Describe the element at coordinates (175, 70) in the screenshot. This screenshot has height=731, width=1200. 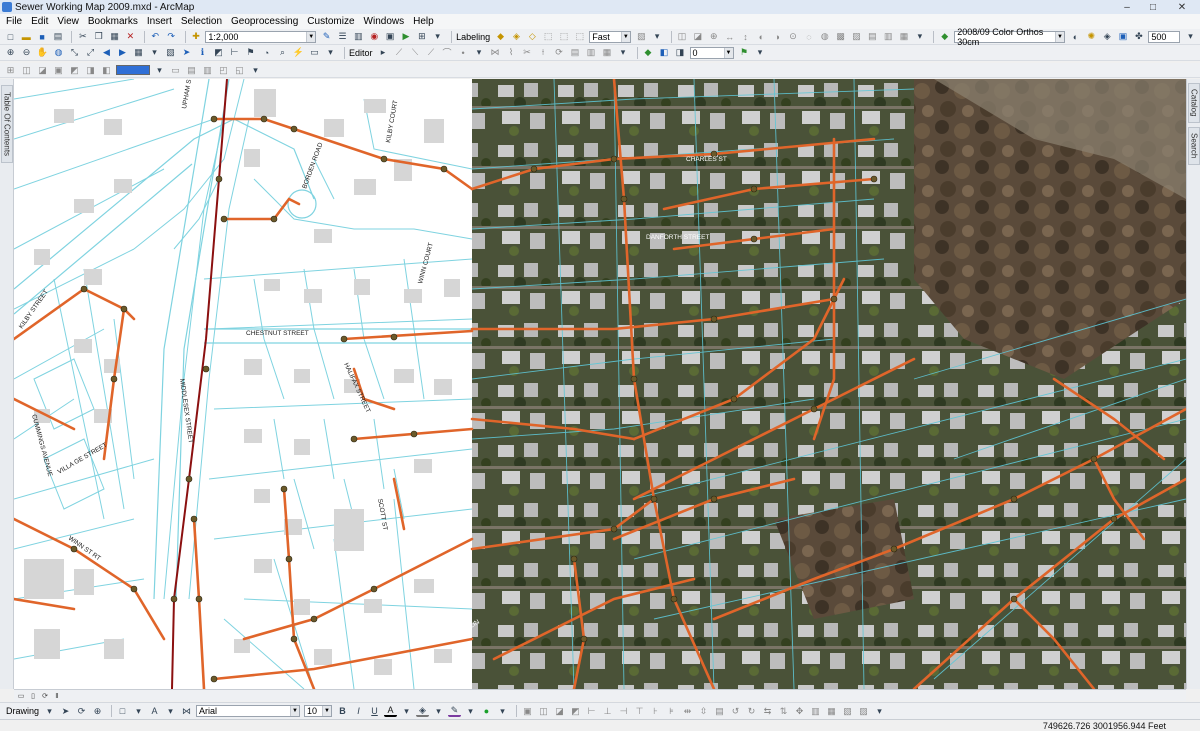
I see `graphics-tool-1-icon: ▭` at that location.